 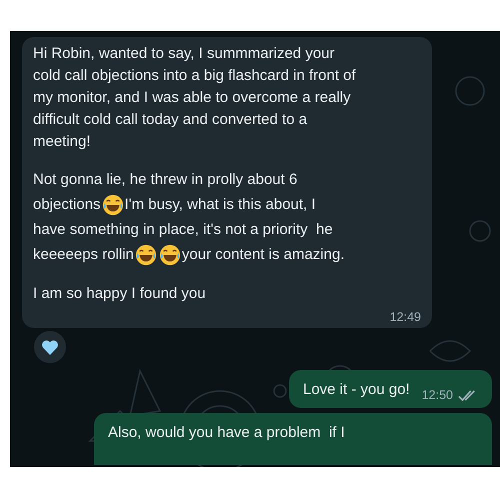 What do you see at coordinates (405, 317) in the screenshot?
I see `message-time: 12:49` at bounding box center [405, 317].